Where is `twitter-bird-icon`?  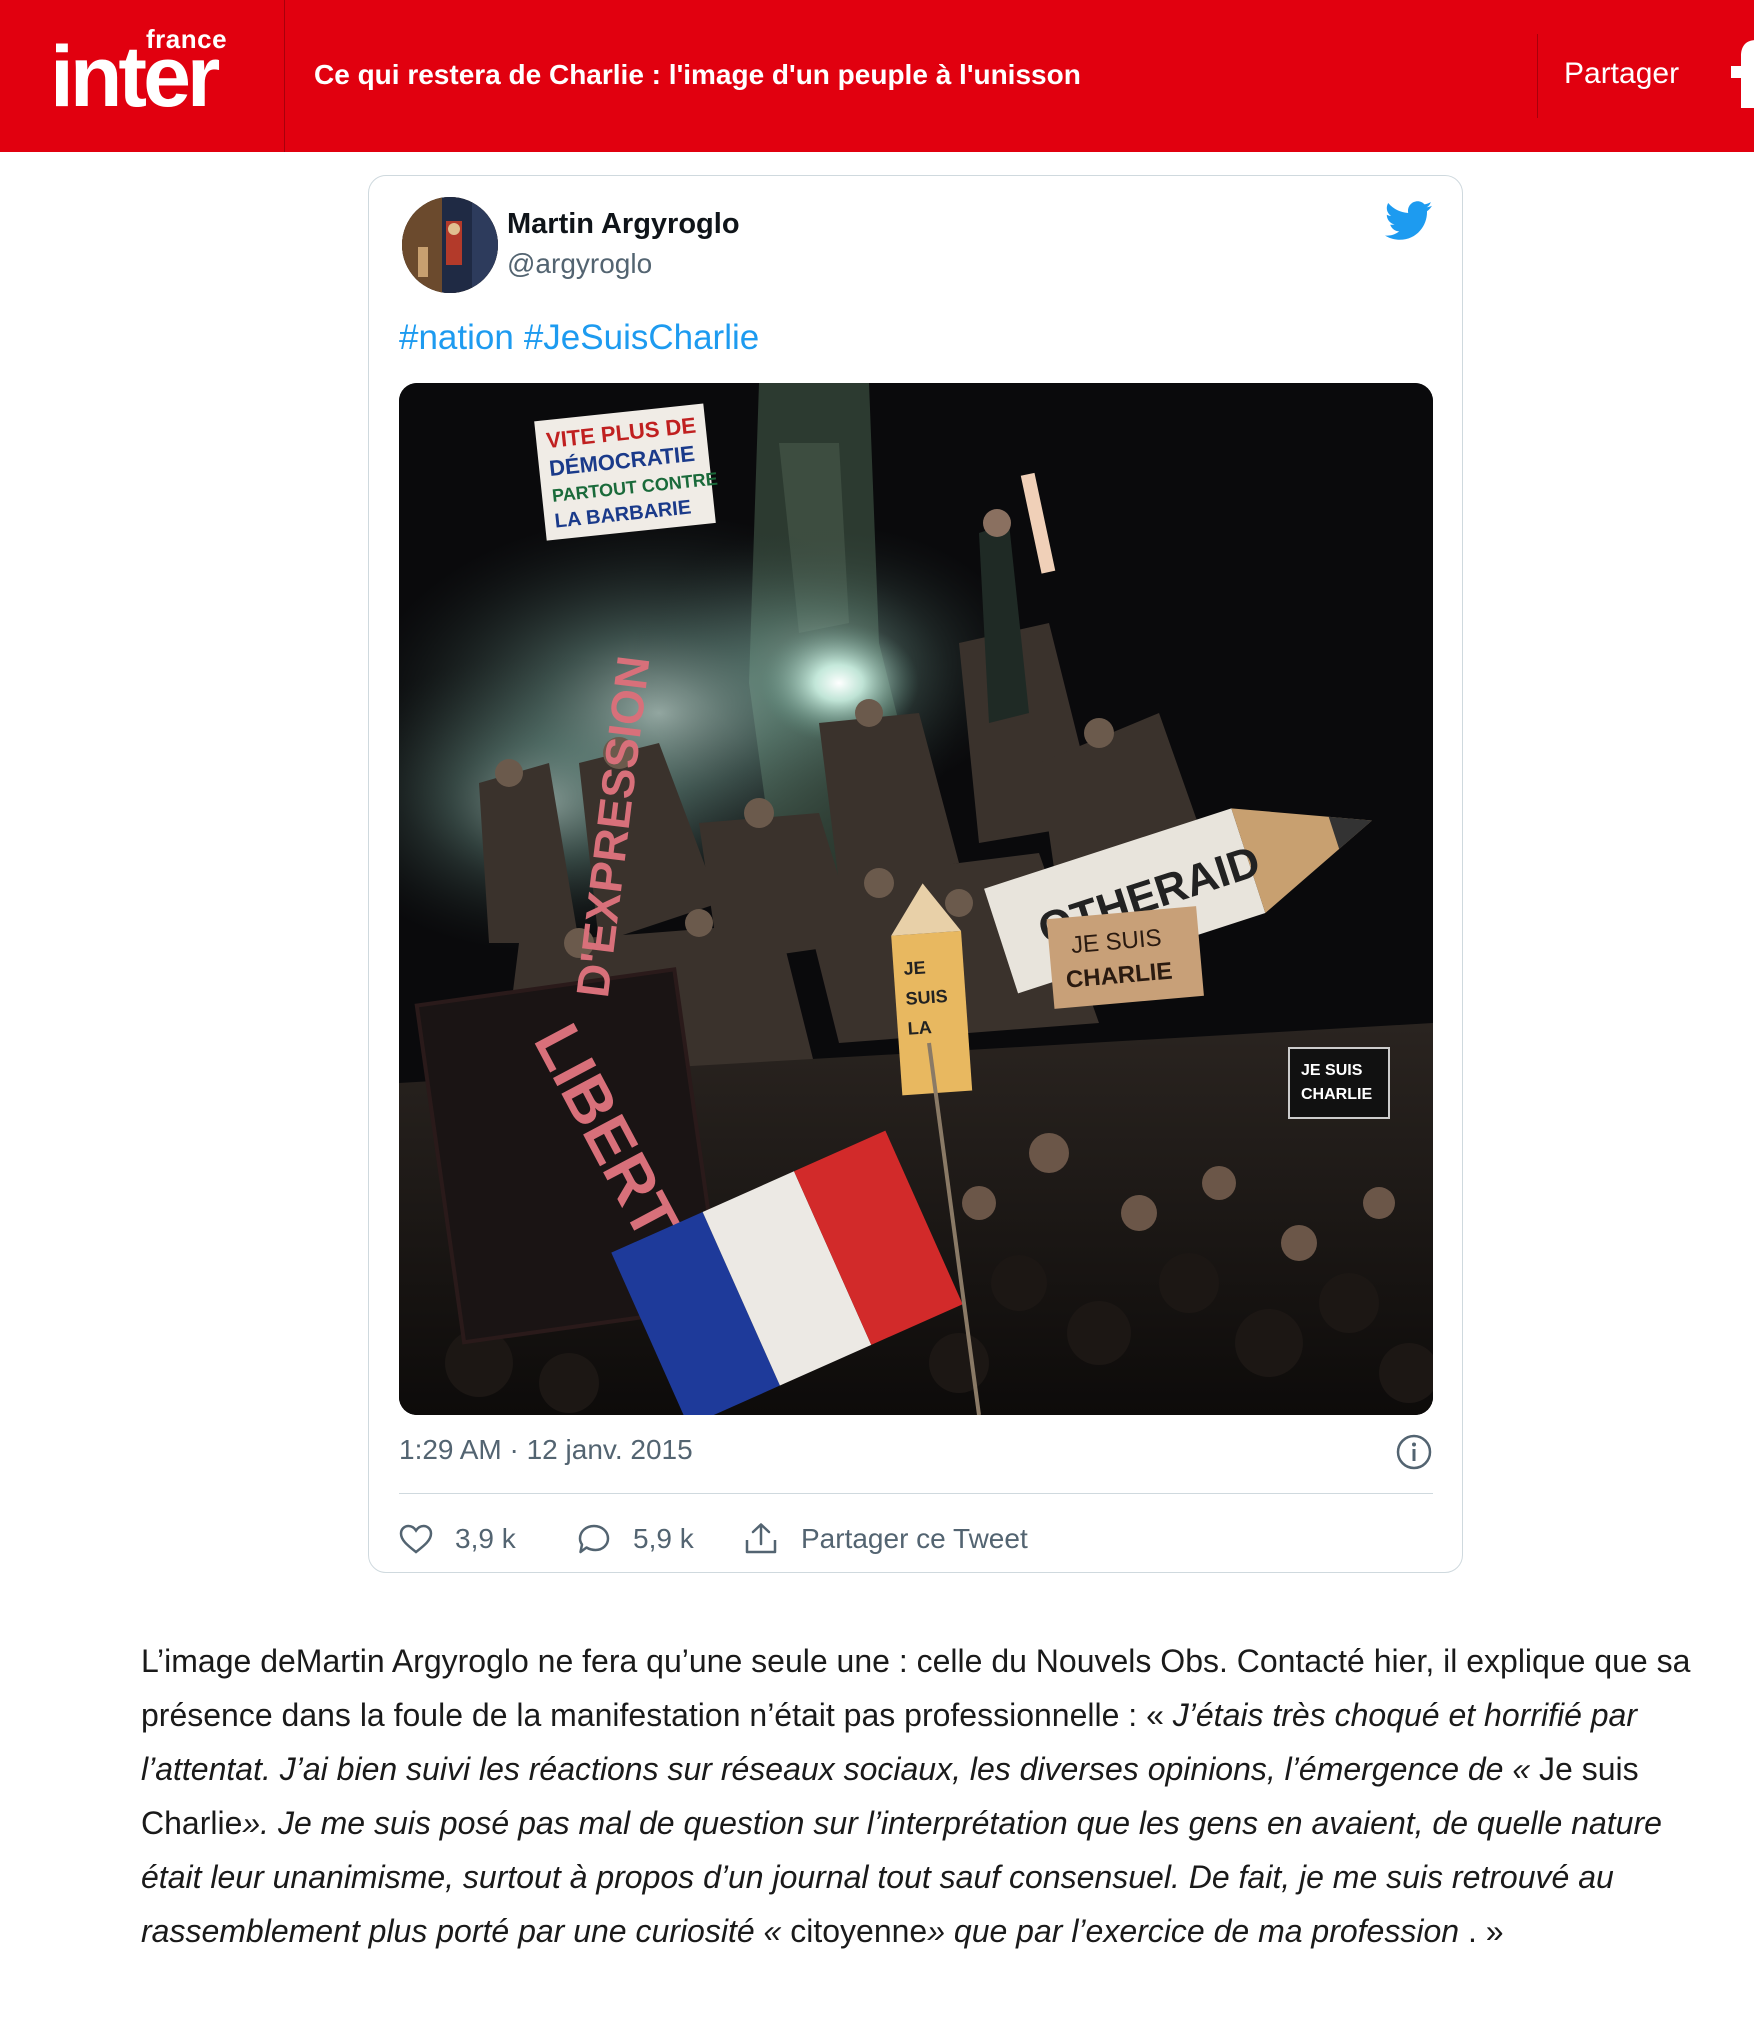
twitter-bird-icon is located at coordinates (1409, 221).